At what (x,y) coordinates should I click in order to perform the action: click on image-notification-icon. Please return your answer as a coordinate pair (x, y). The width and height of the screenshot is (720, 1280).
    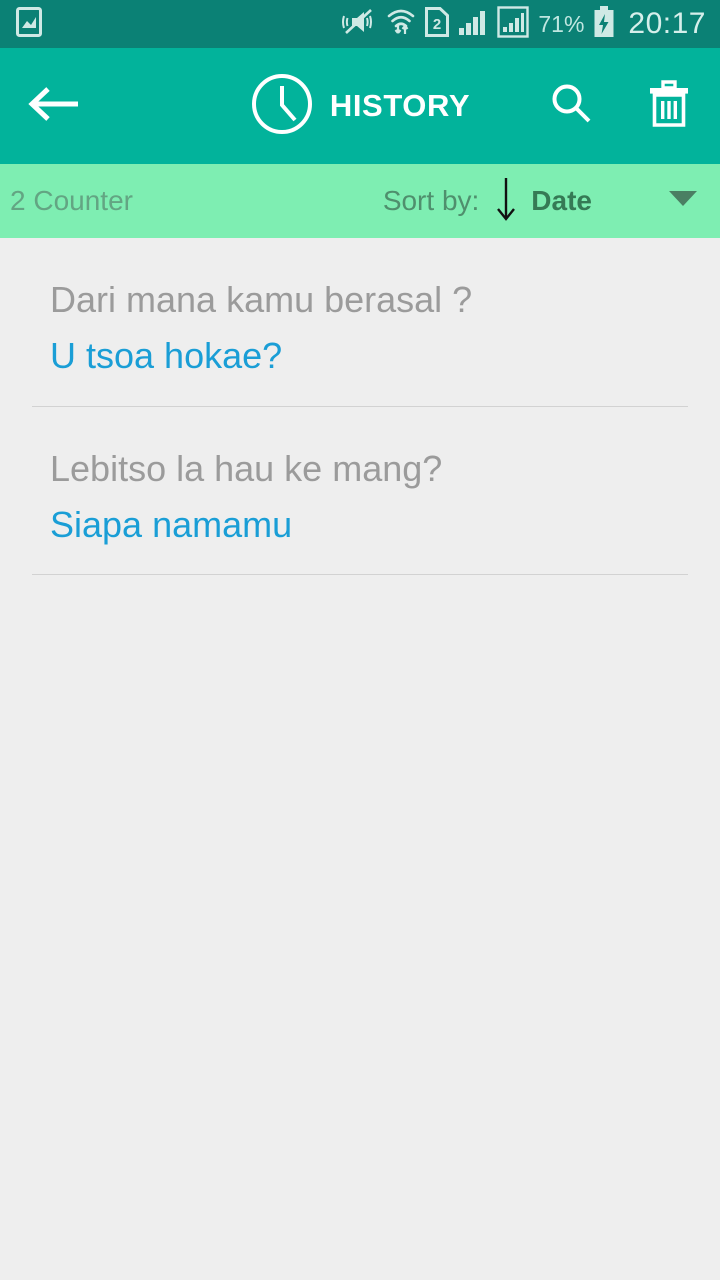
    Looking at the image, I should click on (29, 24).